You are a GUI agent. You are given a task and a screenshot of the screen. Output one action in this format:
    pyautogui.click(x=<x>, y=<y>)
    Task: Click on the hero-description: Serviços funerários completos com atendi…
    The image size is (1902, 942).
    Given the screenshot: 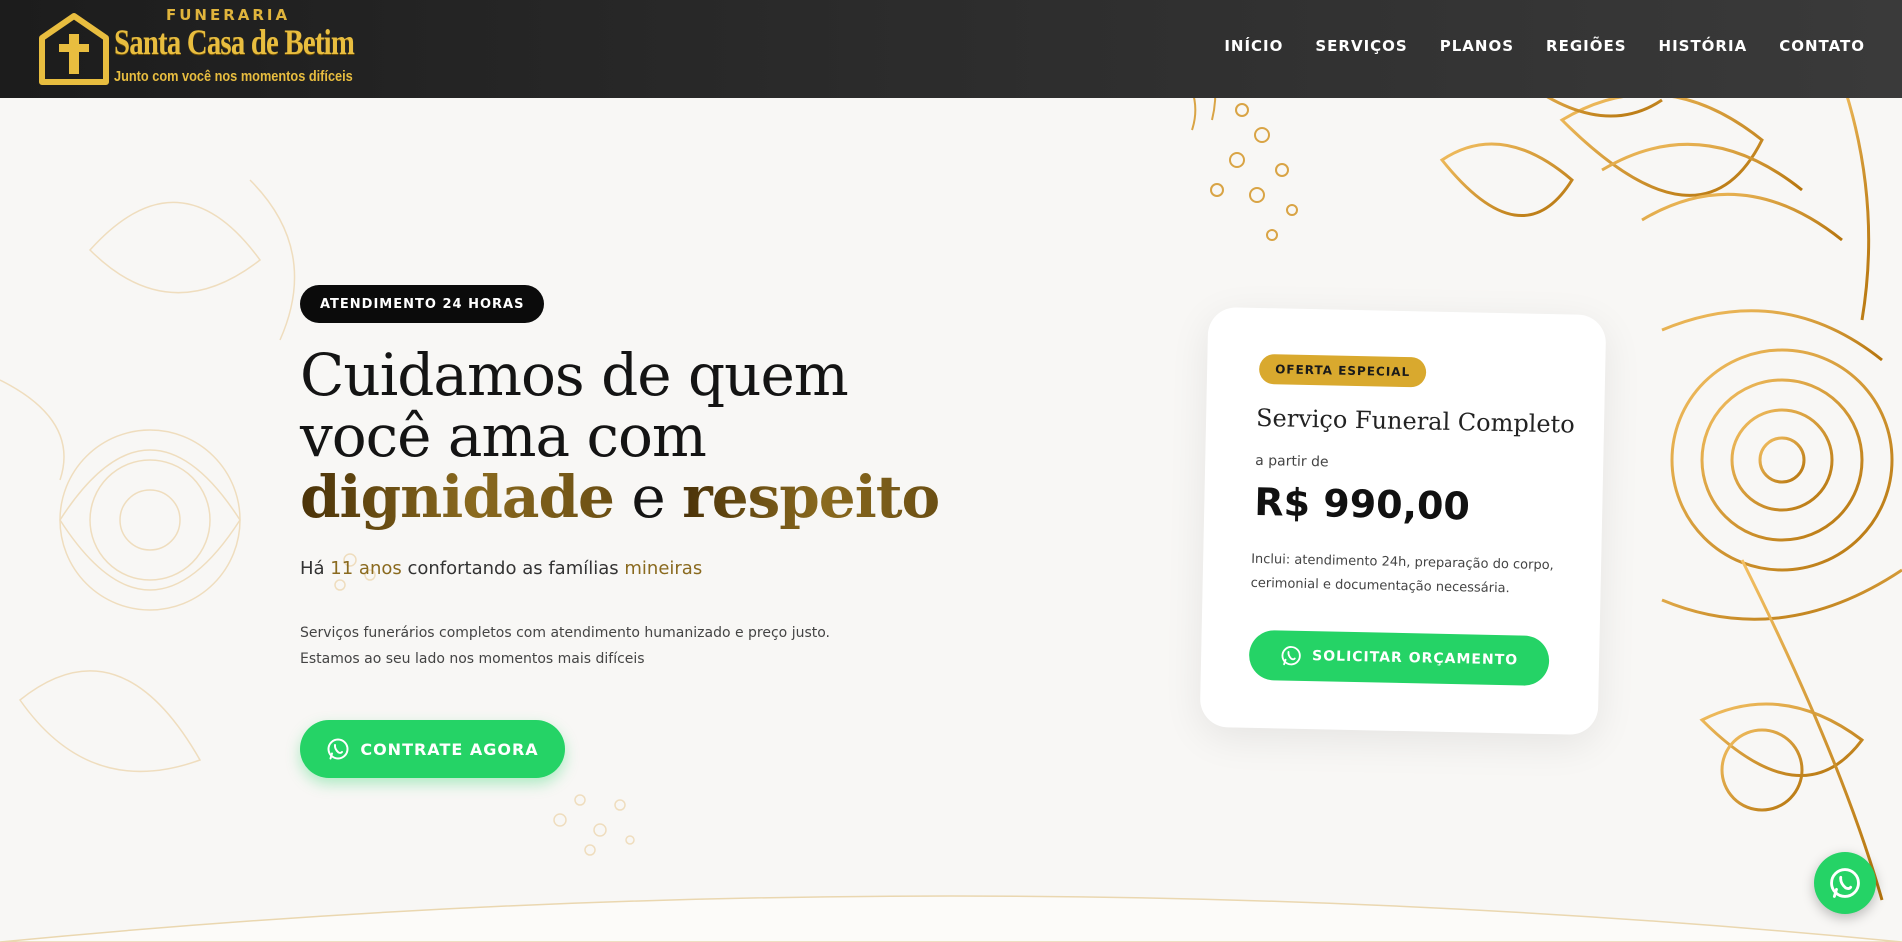 What is the action you would take?
    pyautogui.click(x=580, y=646)
    